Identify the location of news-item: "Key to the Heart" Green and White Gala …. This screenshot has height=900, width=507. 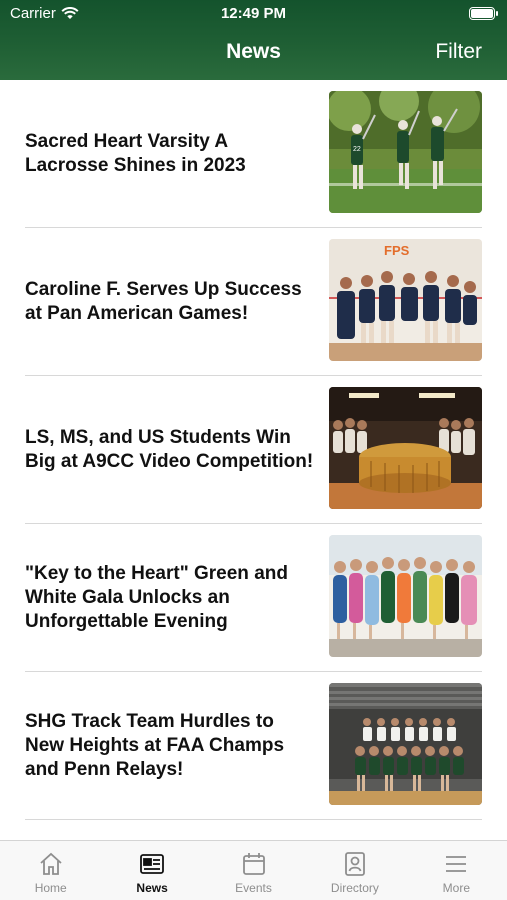
(253, 598).